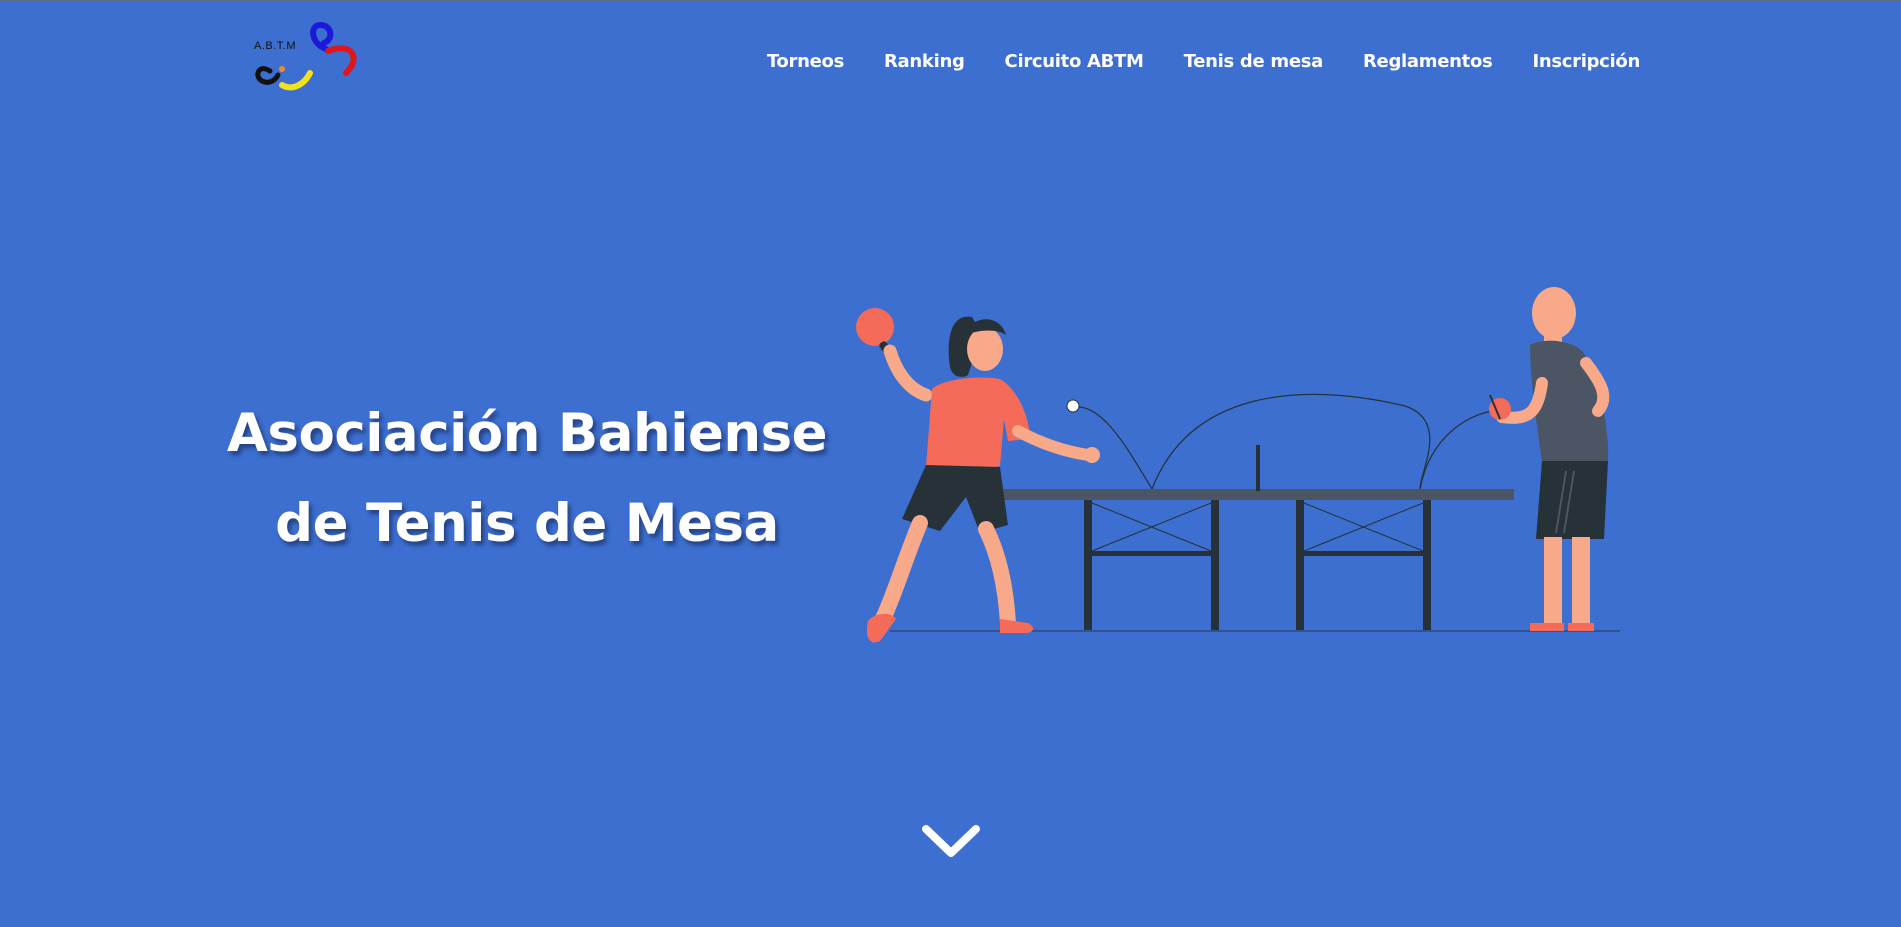 This screenshot has width=1901, height=927. I want to click on logo-graphic, so click(306, 56).